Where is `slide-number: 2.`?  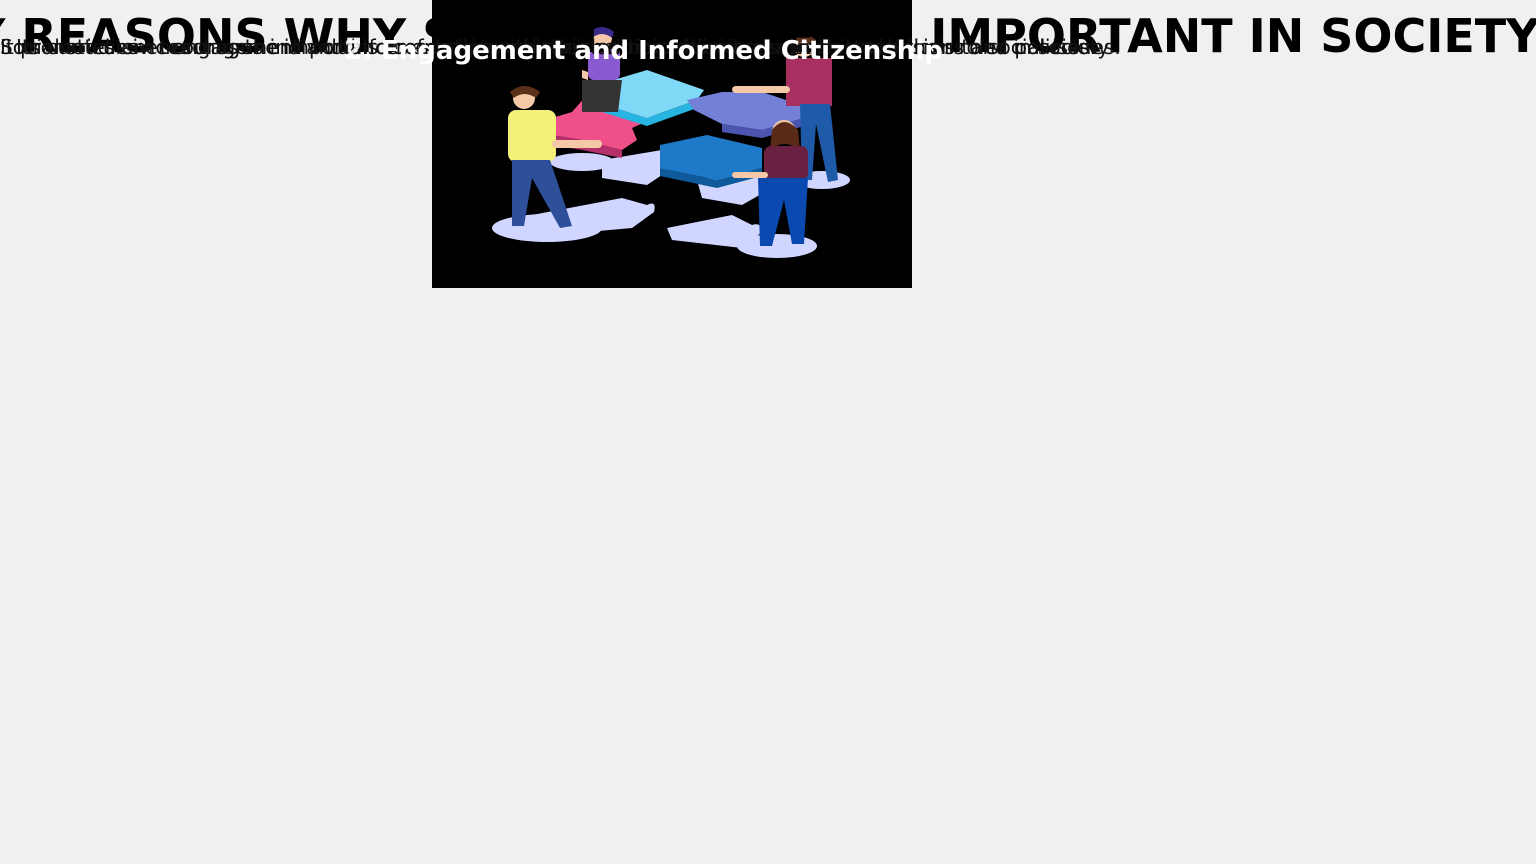 slide-number: 2. is located at coordinates (363, 51).